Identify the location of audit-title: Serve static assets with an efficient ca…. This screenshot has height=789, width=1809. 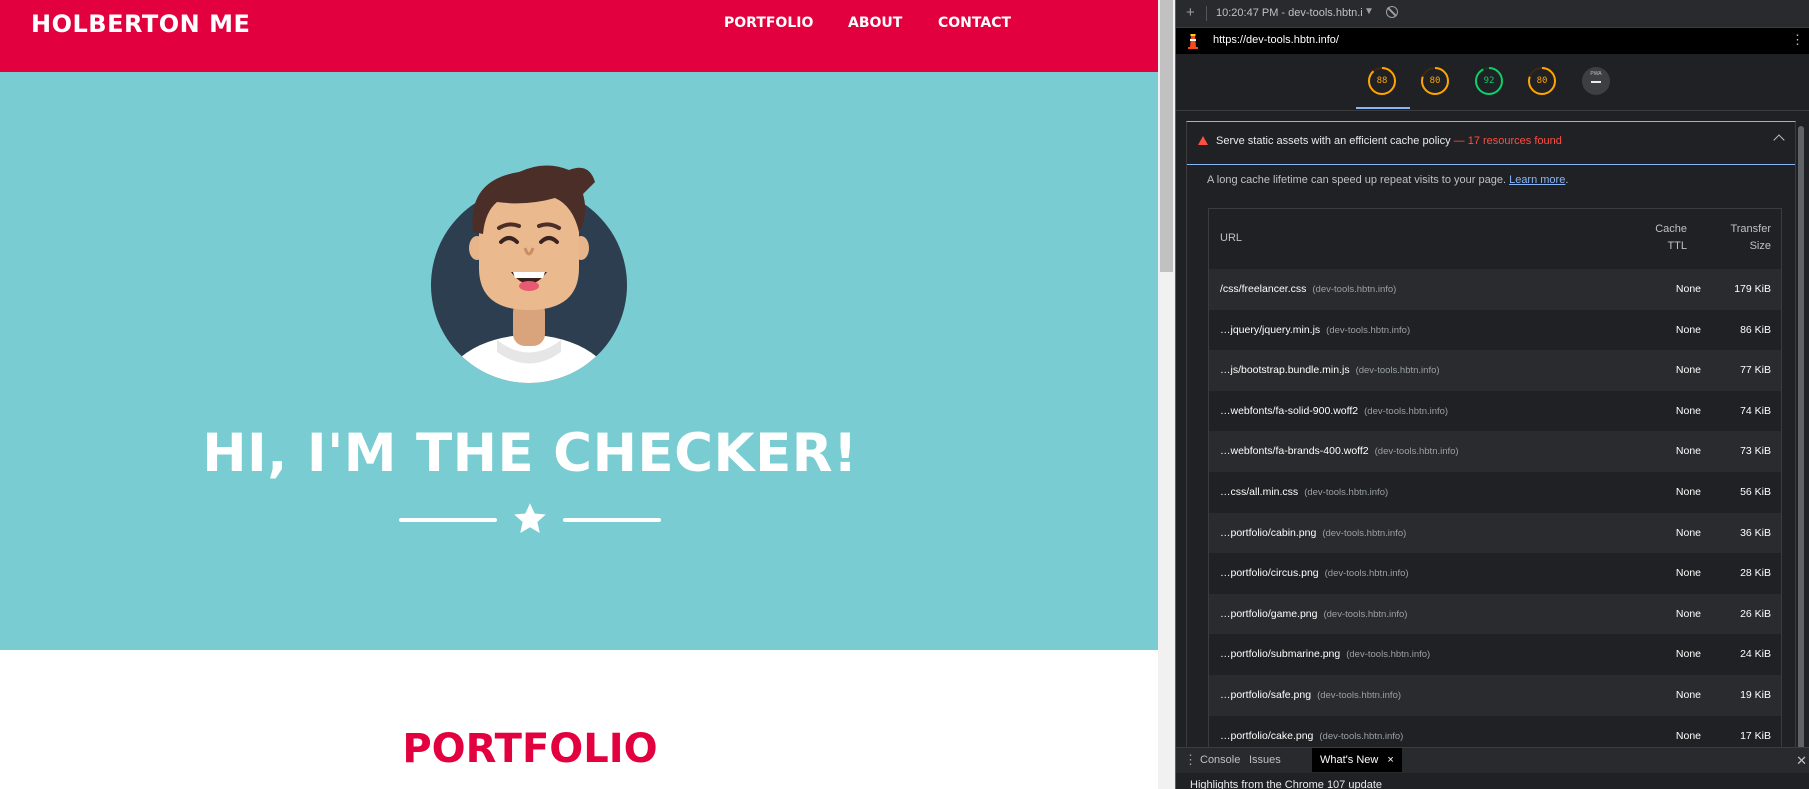
(1389, 141).